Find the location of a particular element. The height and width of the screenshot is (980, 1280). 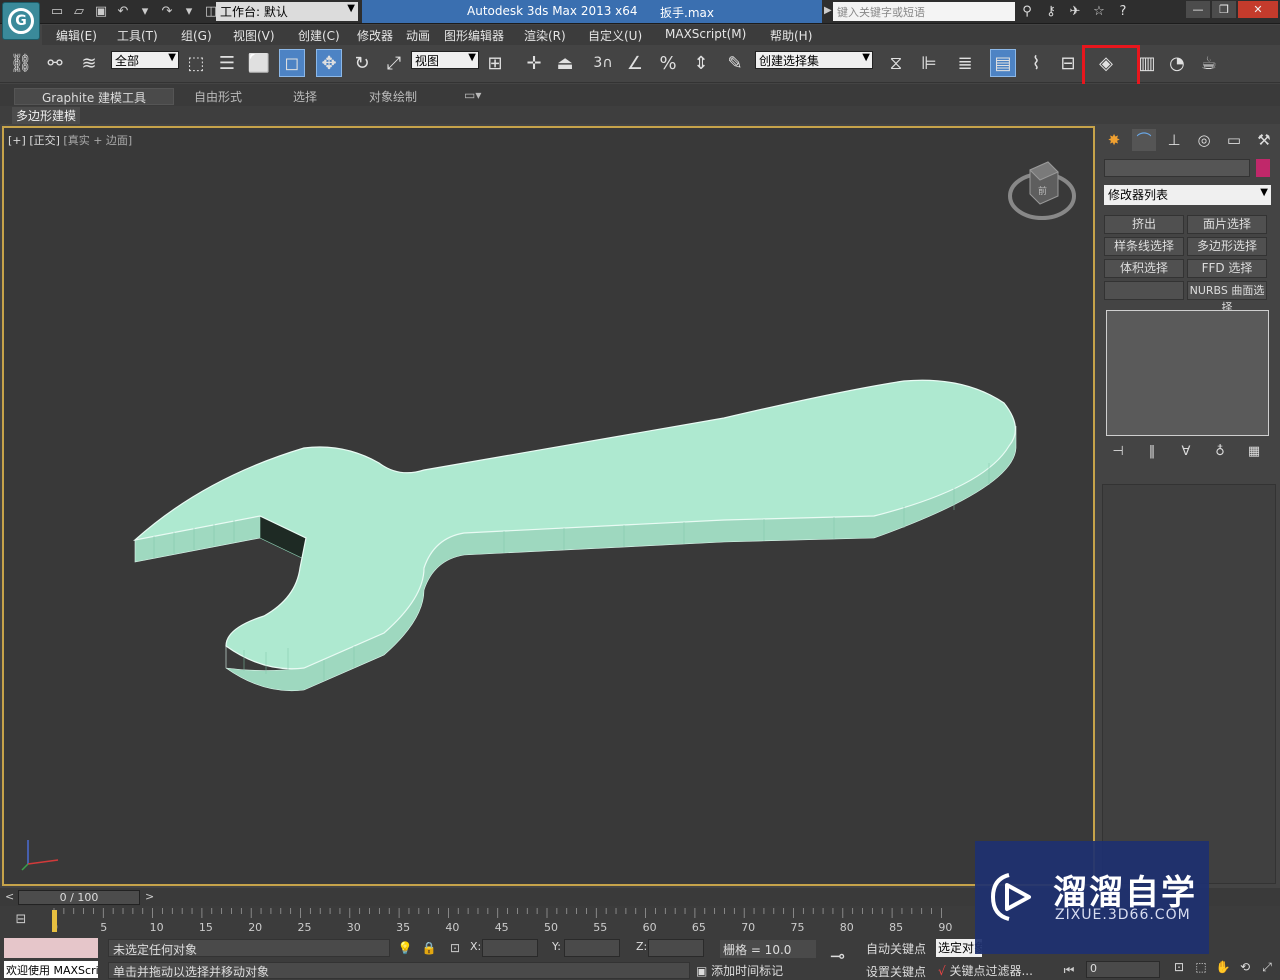

patch-select-button: 面片选择 is located at coordinates (1227, 224).